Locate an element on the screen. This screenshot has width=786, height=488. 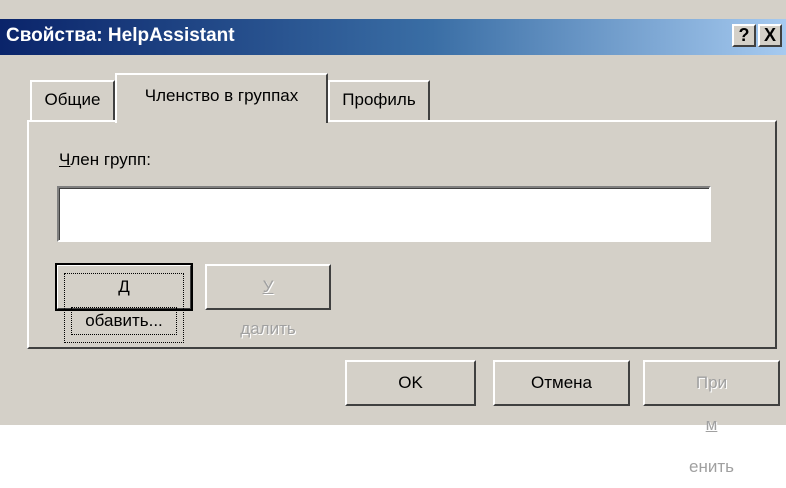
member-of-label: Член групп: is located at coordinates (105, 160).